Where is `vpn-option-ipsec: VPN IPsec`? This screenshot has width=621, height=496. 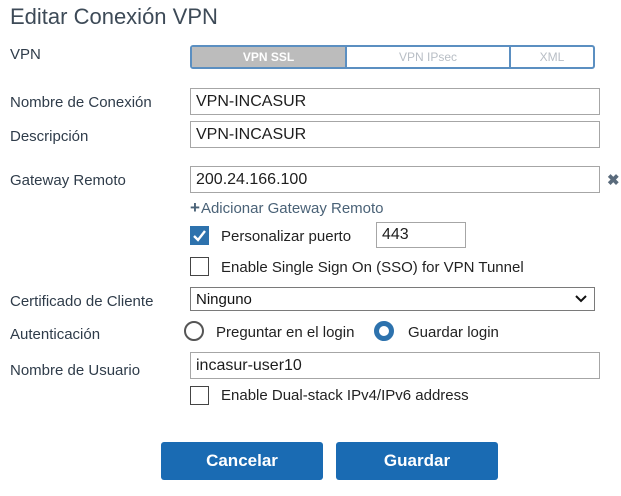 vpn-option-ipsec: VPN IPsec is located at coordinates (429, 57).